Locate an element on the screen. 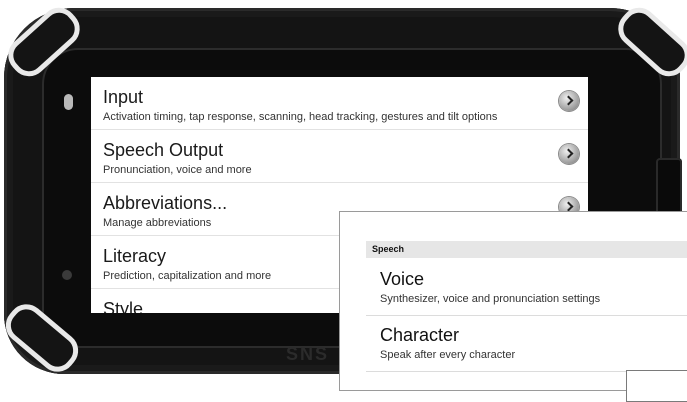  settings-item-subtitle: Pronunciation, voice and more is located at coordinates (177, 170).